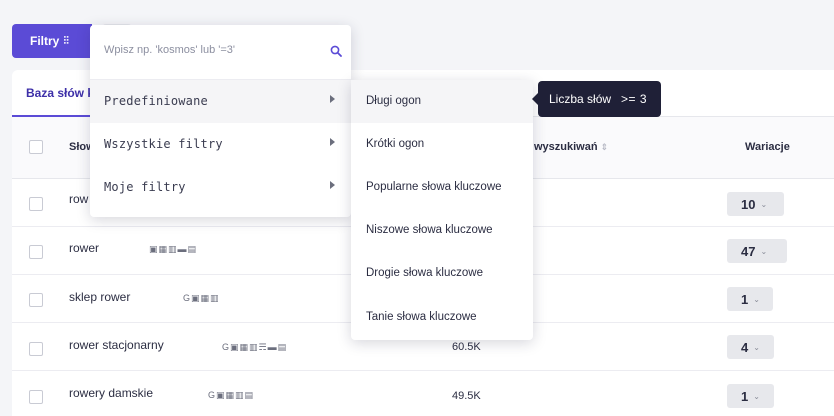  I want to click on submenu-item-popular-keywords: Popularne słowa kluczowe, so click(442, 187).